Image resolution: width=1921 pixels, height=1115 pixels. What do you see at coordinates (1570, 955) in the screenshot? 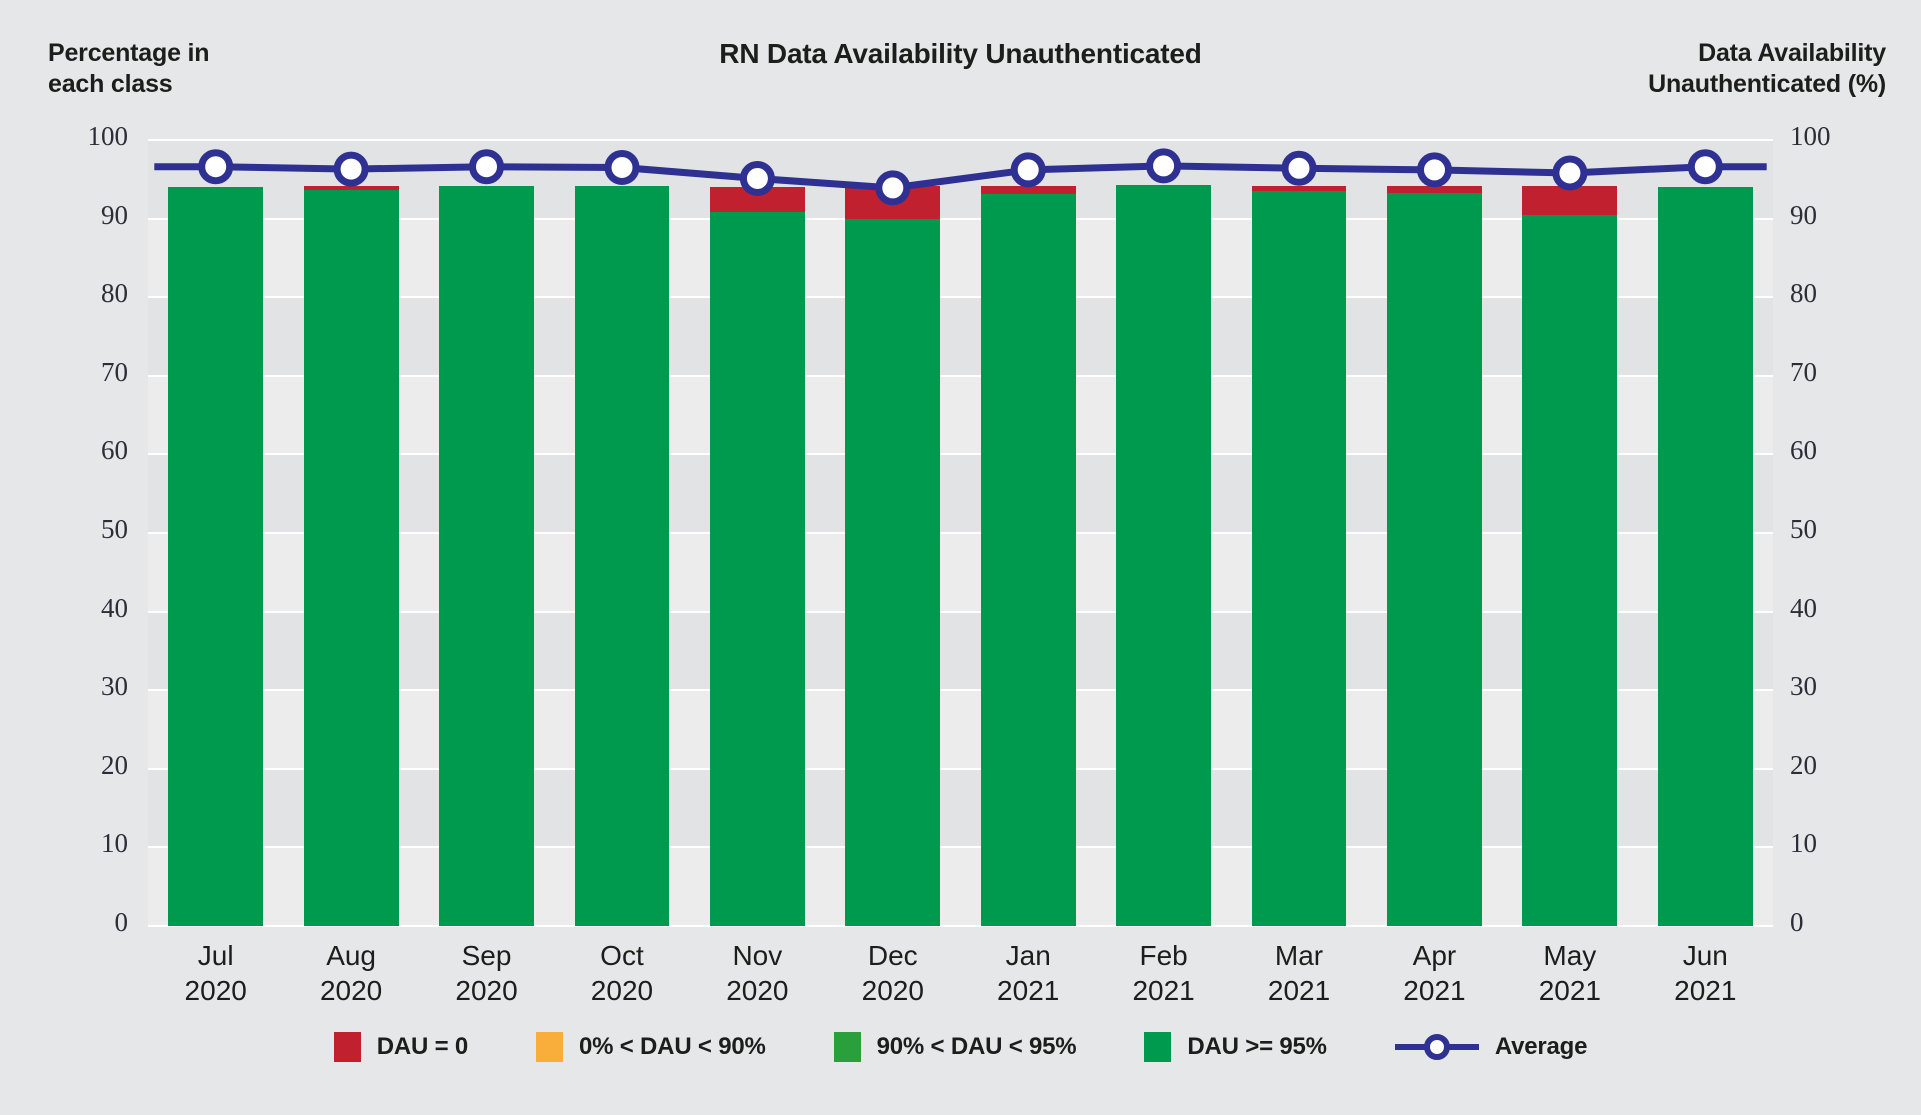
I see `x-tick-month: May` at bounding box center [1570, 955].